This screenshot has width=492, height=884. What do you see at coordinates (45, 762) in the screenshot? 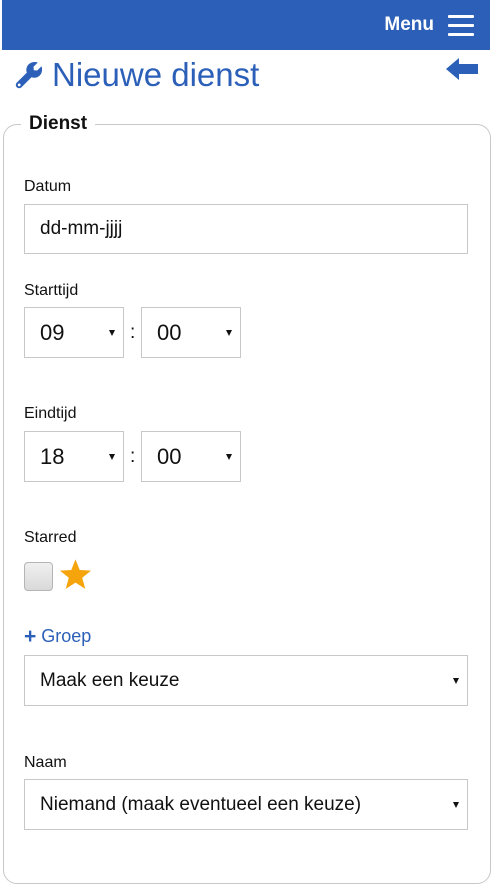
I see `naam-label: Naam` at bounding box center [45, 762].